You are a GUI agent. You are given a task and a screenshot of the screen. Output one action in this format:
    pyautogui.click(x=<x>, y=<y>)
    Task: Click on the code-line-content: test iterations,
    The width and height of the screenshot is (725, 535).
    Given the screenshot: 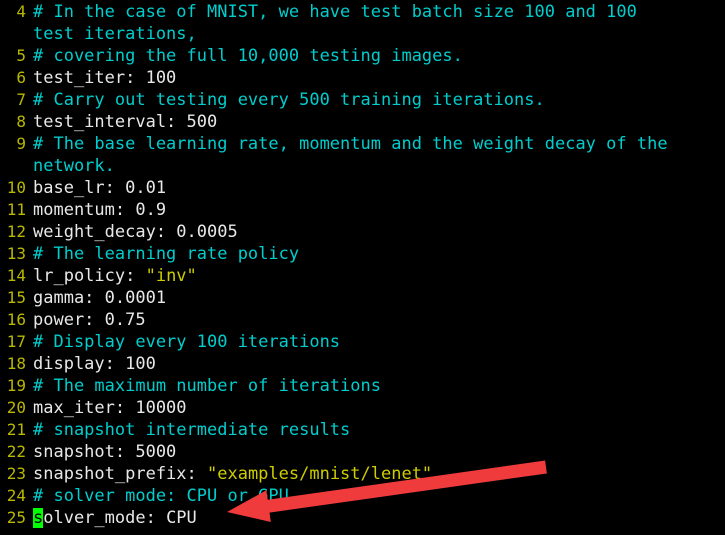 What is the action you would take?
    pyautogui.click(x=375, y=34)
    